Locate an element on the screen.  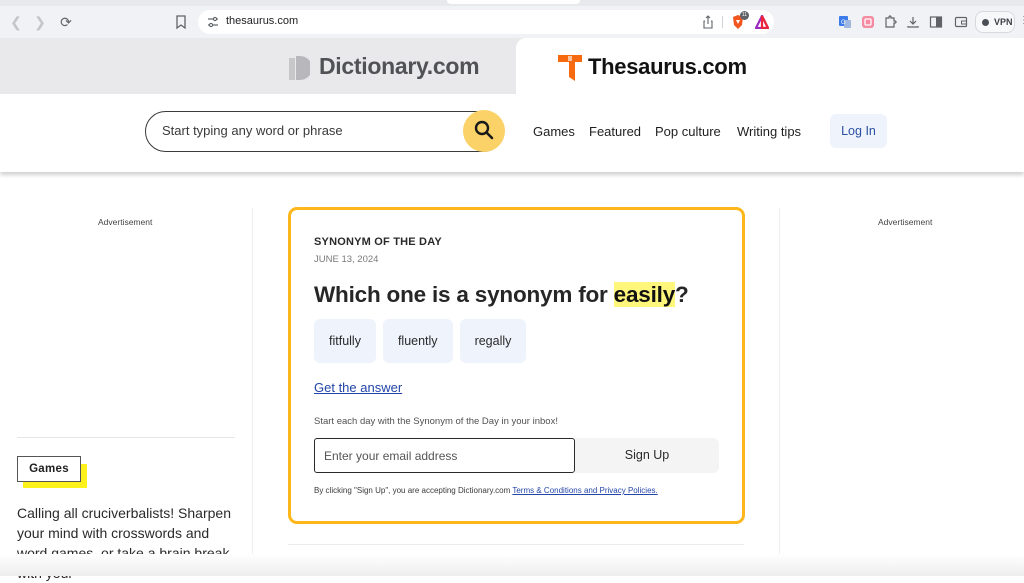
nav-link-featured: Featured is located at coordinates (615, 131).